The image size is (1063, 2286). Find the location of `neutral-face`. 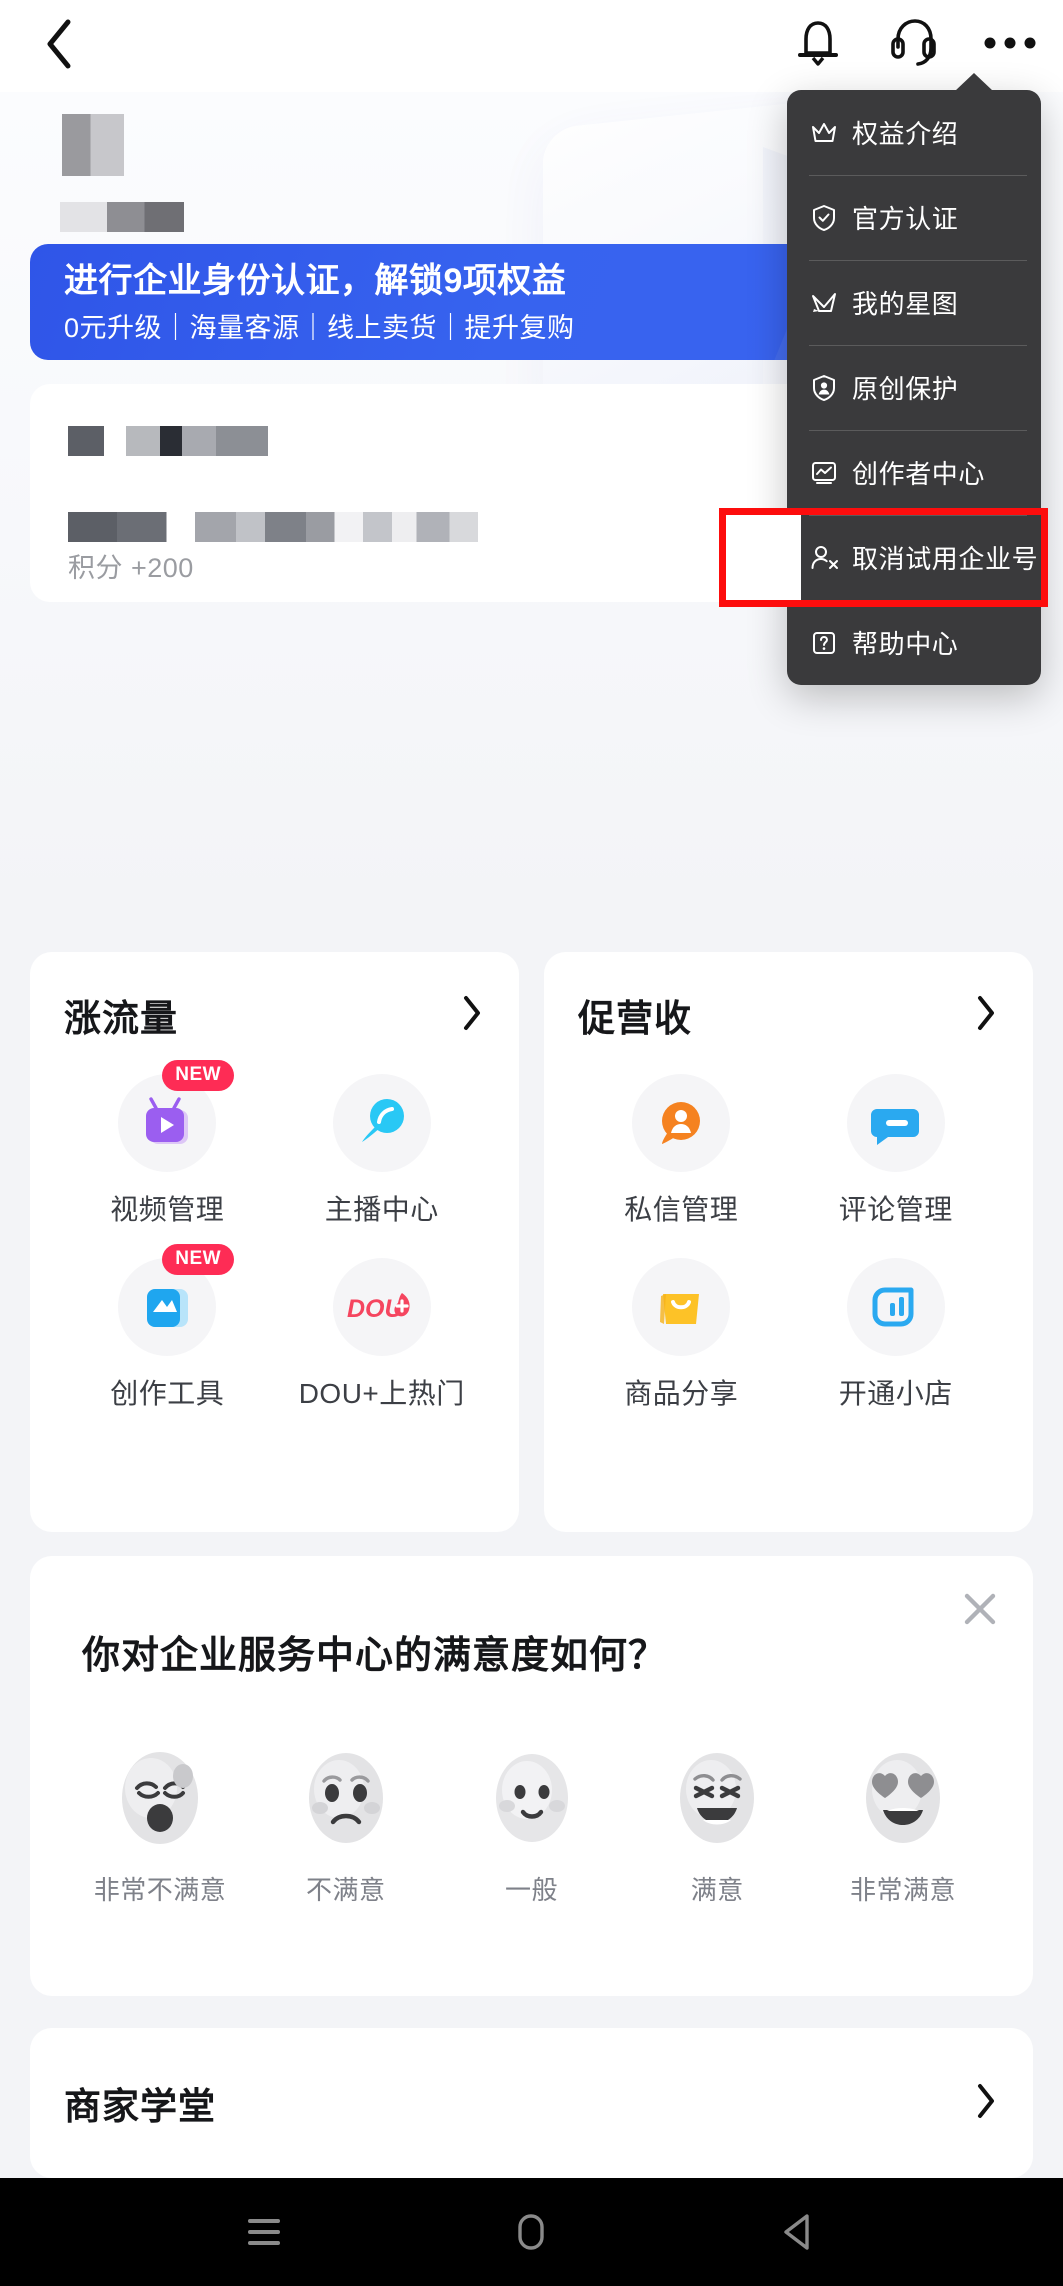

neutral-face is located at coordinates (531, 1798).